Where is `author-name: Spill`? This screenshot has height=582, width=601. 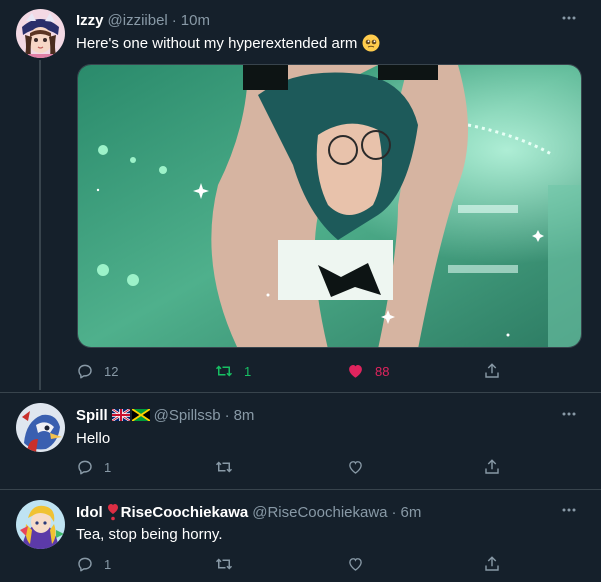
author-name: Spill is located at coordinates (92, 415).